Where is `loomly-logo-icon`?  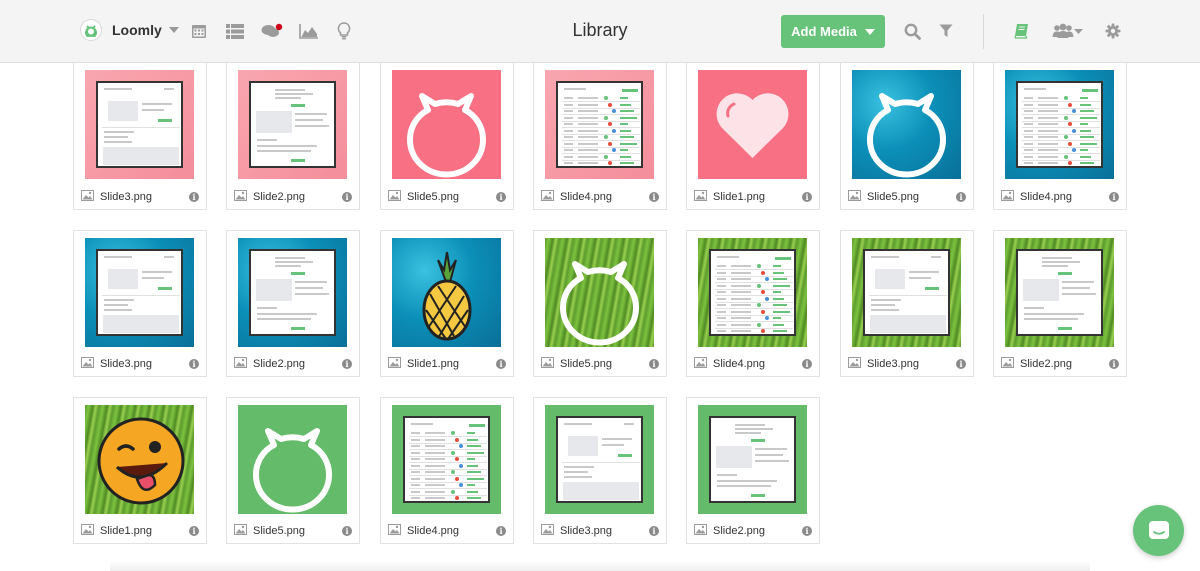
loomly-logo-icon is located at coordinates (91, 30).